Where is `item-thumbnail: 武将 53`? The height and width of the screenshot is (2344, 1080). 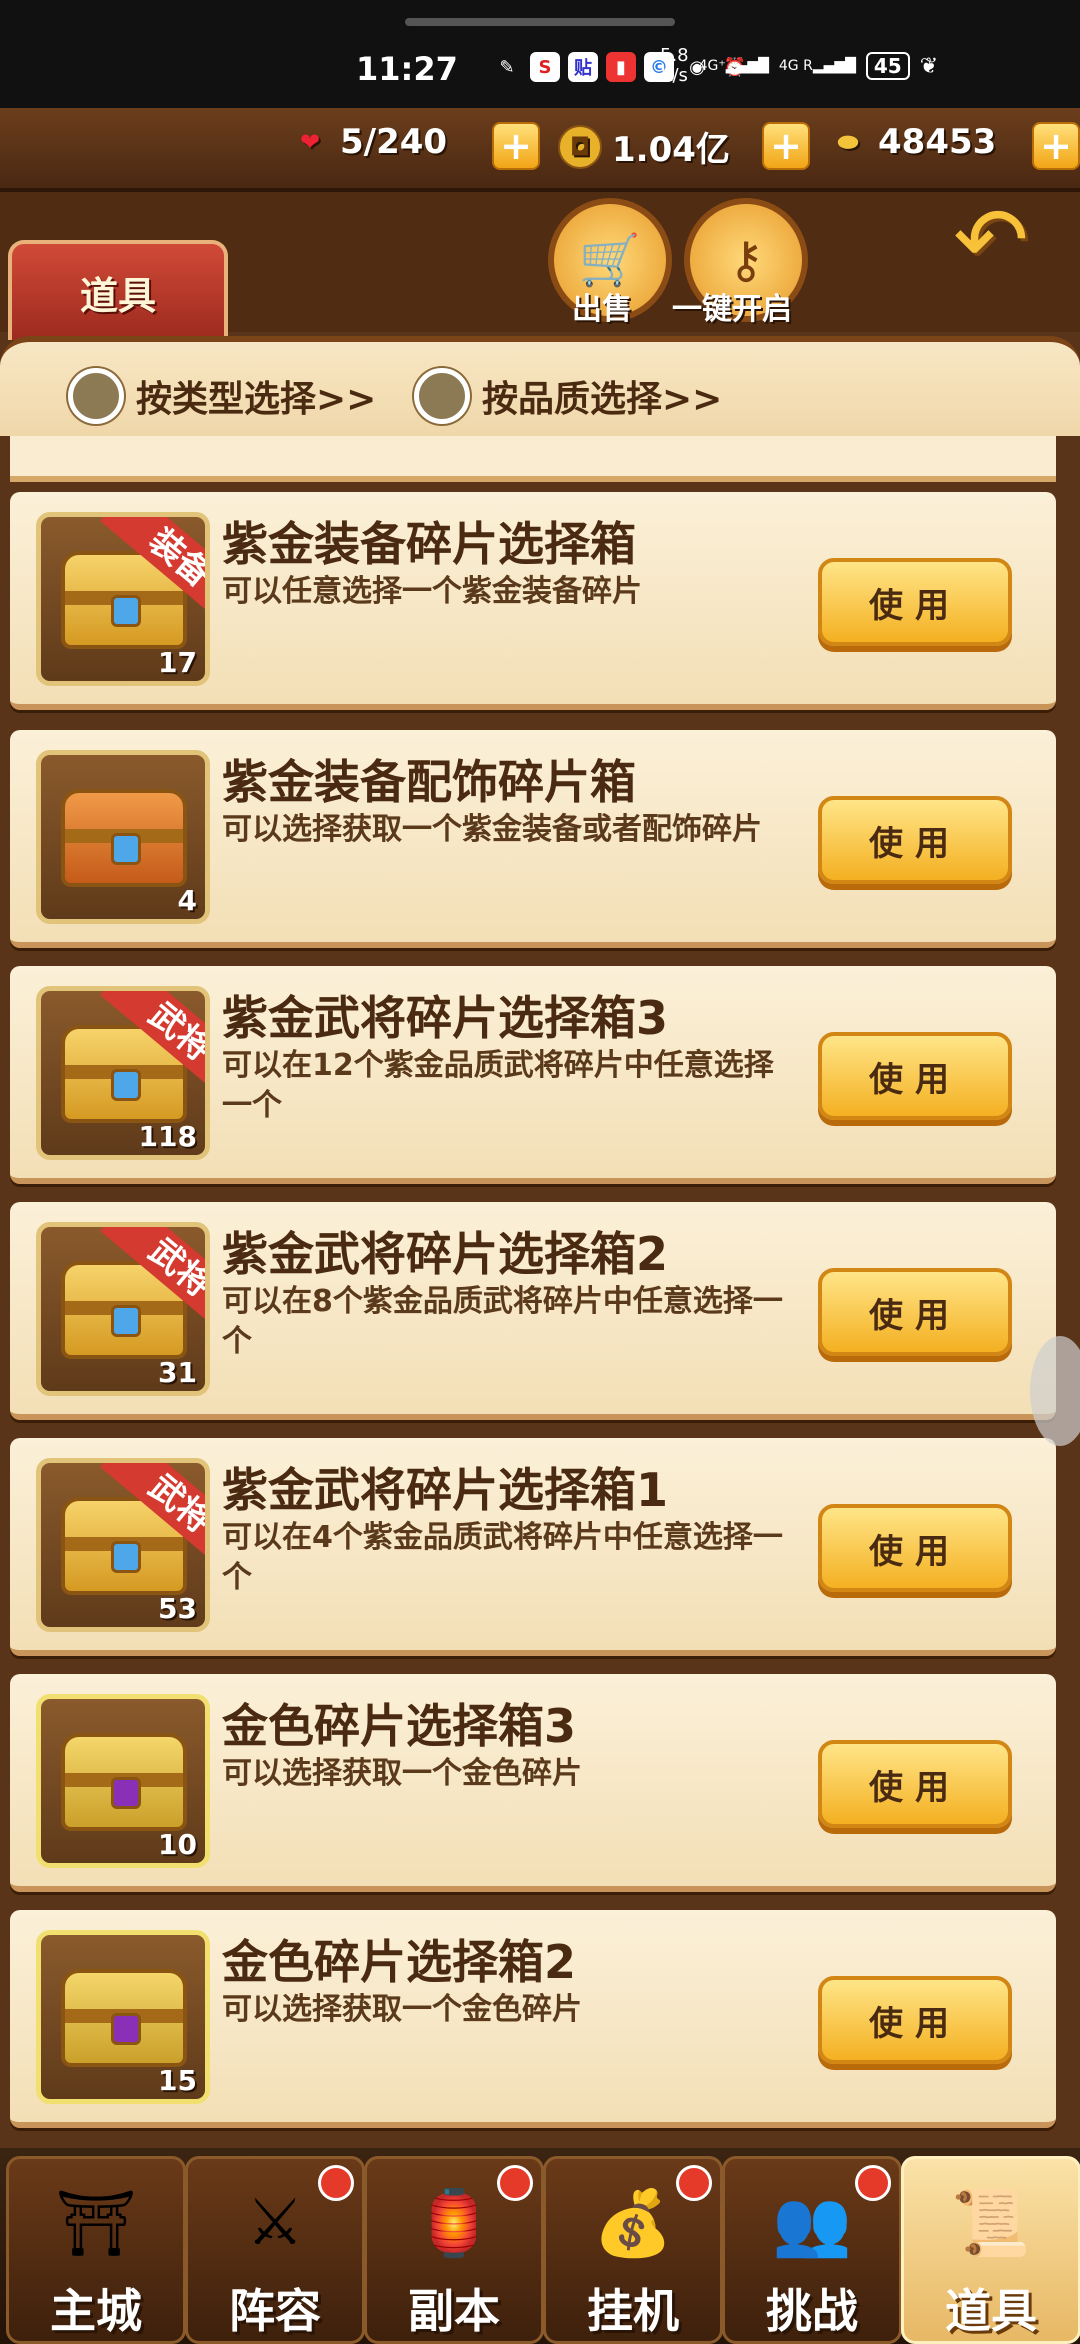 item-thumbnail: 武将 53 is located at coordinates (123, 1545).